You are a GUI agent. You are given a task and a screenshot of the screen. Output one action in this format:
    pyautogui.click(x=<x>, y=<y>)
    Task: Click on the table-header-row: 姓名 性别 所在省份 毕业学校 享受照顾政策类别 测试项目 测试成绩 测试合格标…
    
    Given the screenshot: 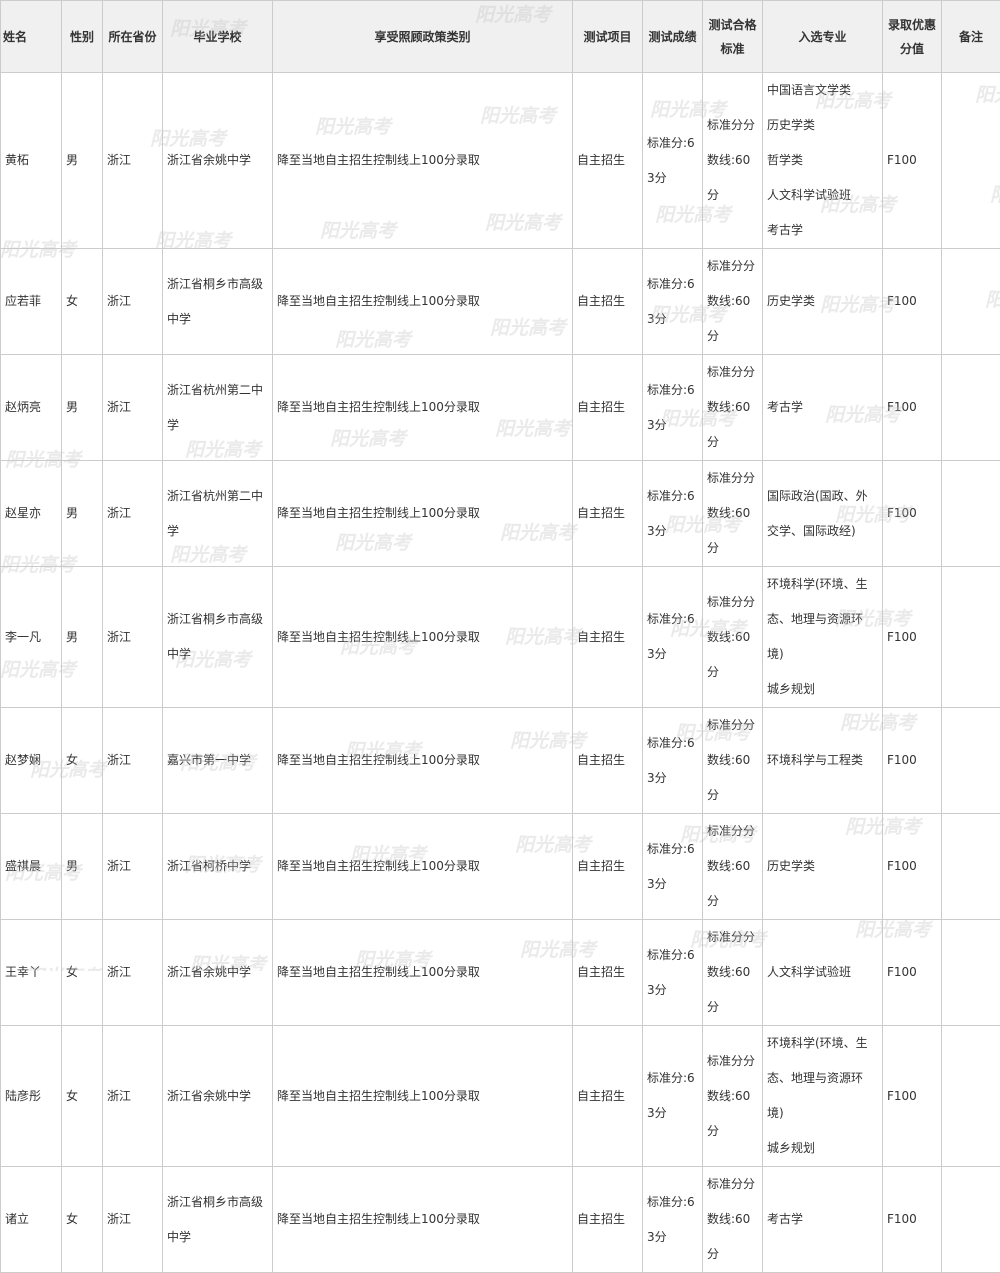 What is the action you would take?
    pyautogui.click(x=500, y=37)
    